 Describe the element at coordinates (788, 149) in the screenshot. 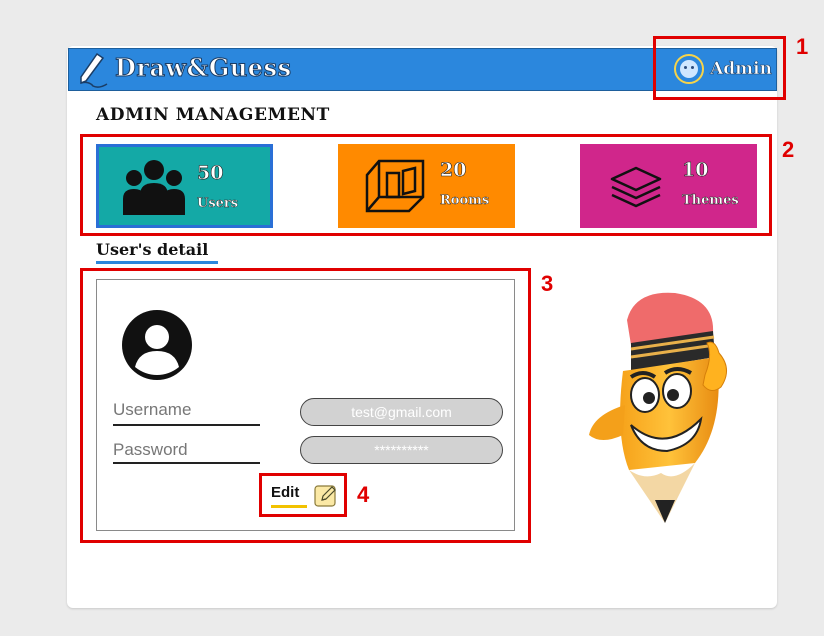

I see `annotation-number-2: 2` at that location.